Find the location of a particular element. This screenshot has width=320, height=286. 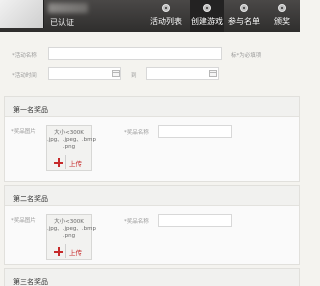

prize-header: 第二名奖品 is located at coordinates (152, 196).